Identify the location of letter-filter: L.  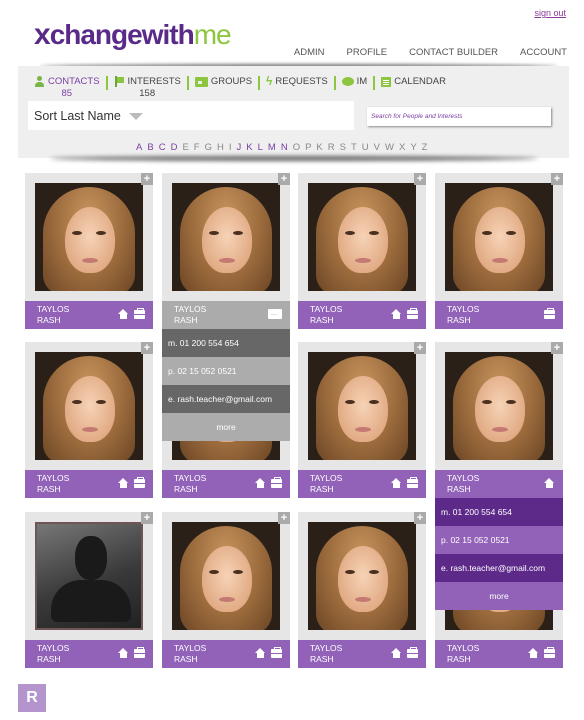
(260, 147).